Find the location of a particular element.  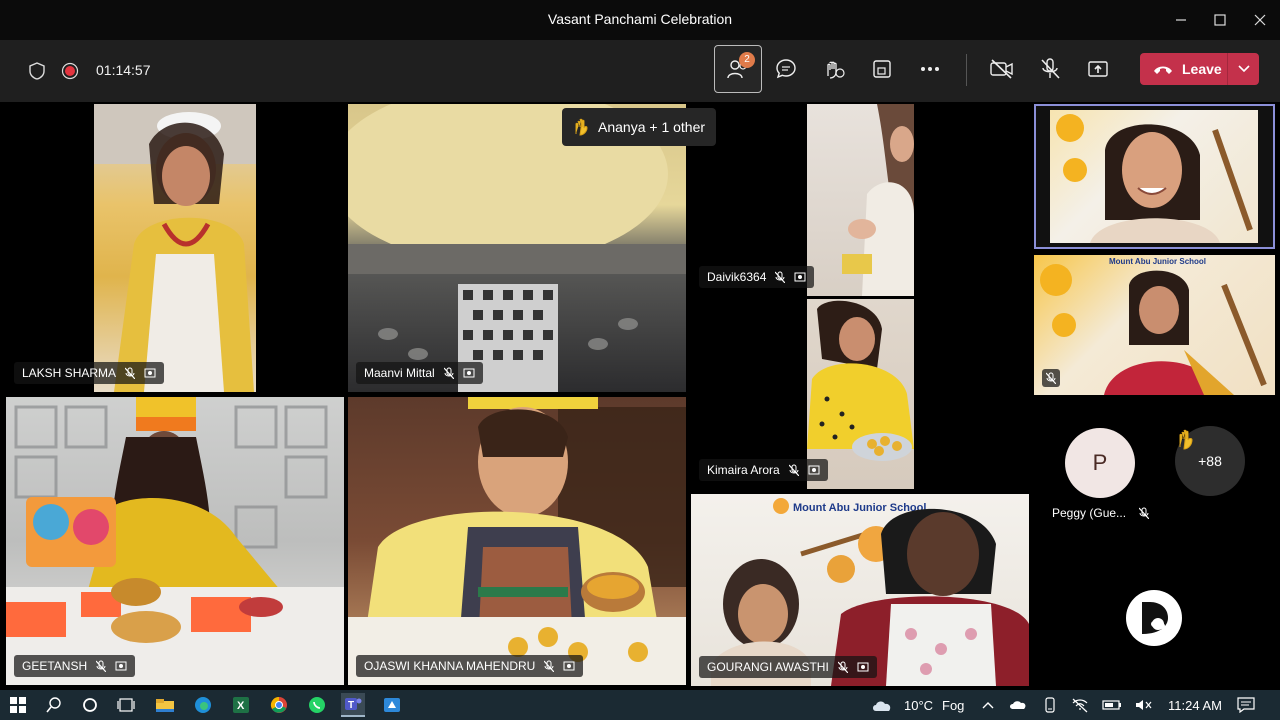

meeting-timer: 01:14:57 is located at coordinates (123, 70).